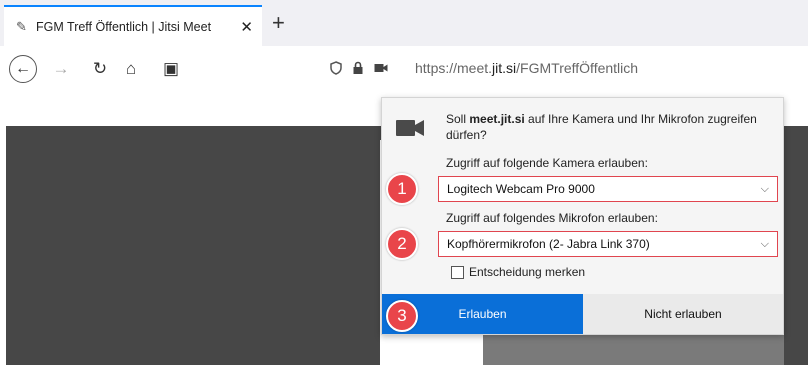 The height and width of the screenshot is (365, 808). What do you see at coordinates (23, 69) in the screenshot?
I see `back-icon: ←` at bounding box center [23, 69].